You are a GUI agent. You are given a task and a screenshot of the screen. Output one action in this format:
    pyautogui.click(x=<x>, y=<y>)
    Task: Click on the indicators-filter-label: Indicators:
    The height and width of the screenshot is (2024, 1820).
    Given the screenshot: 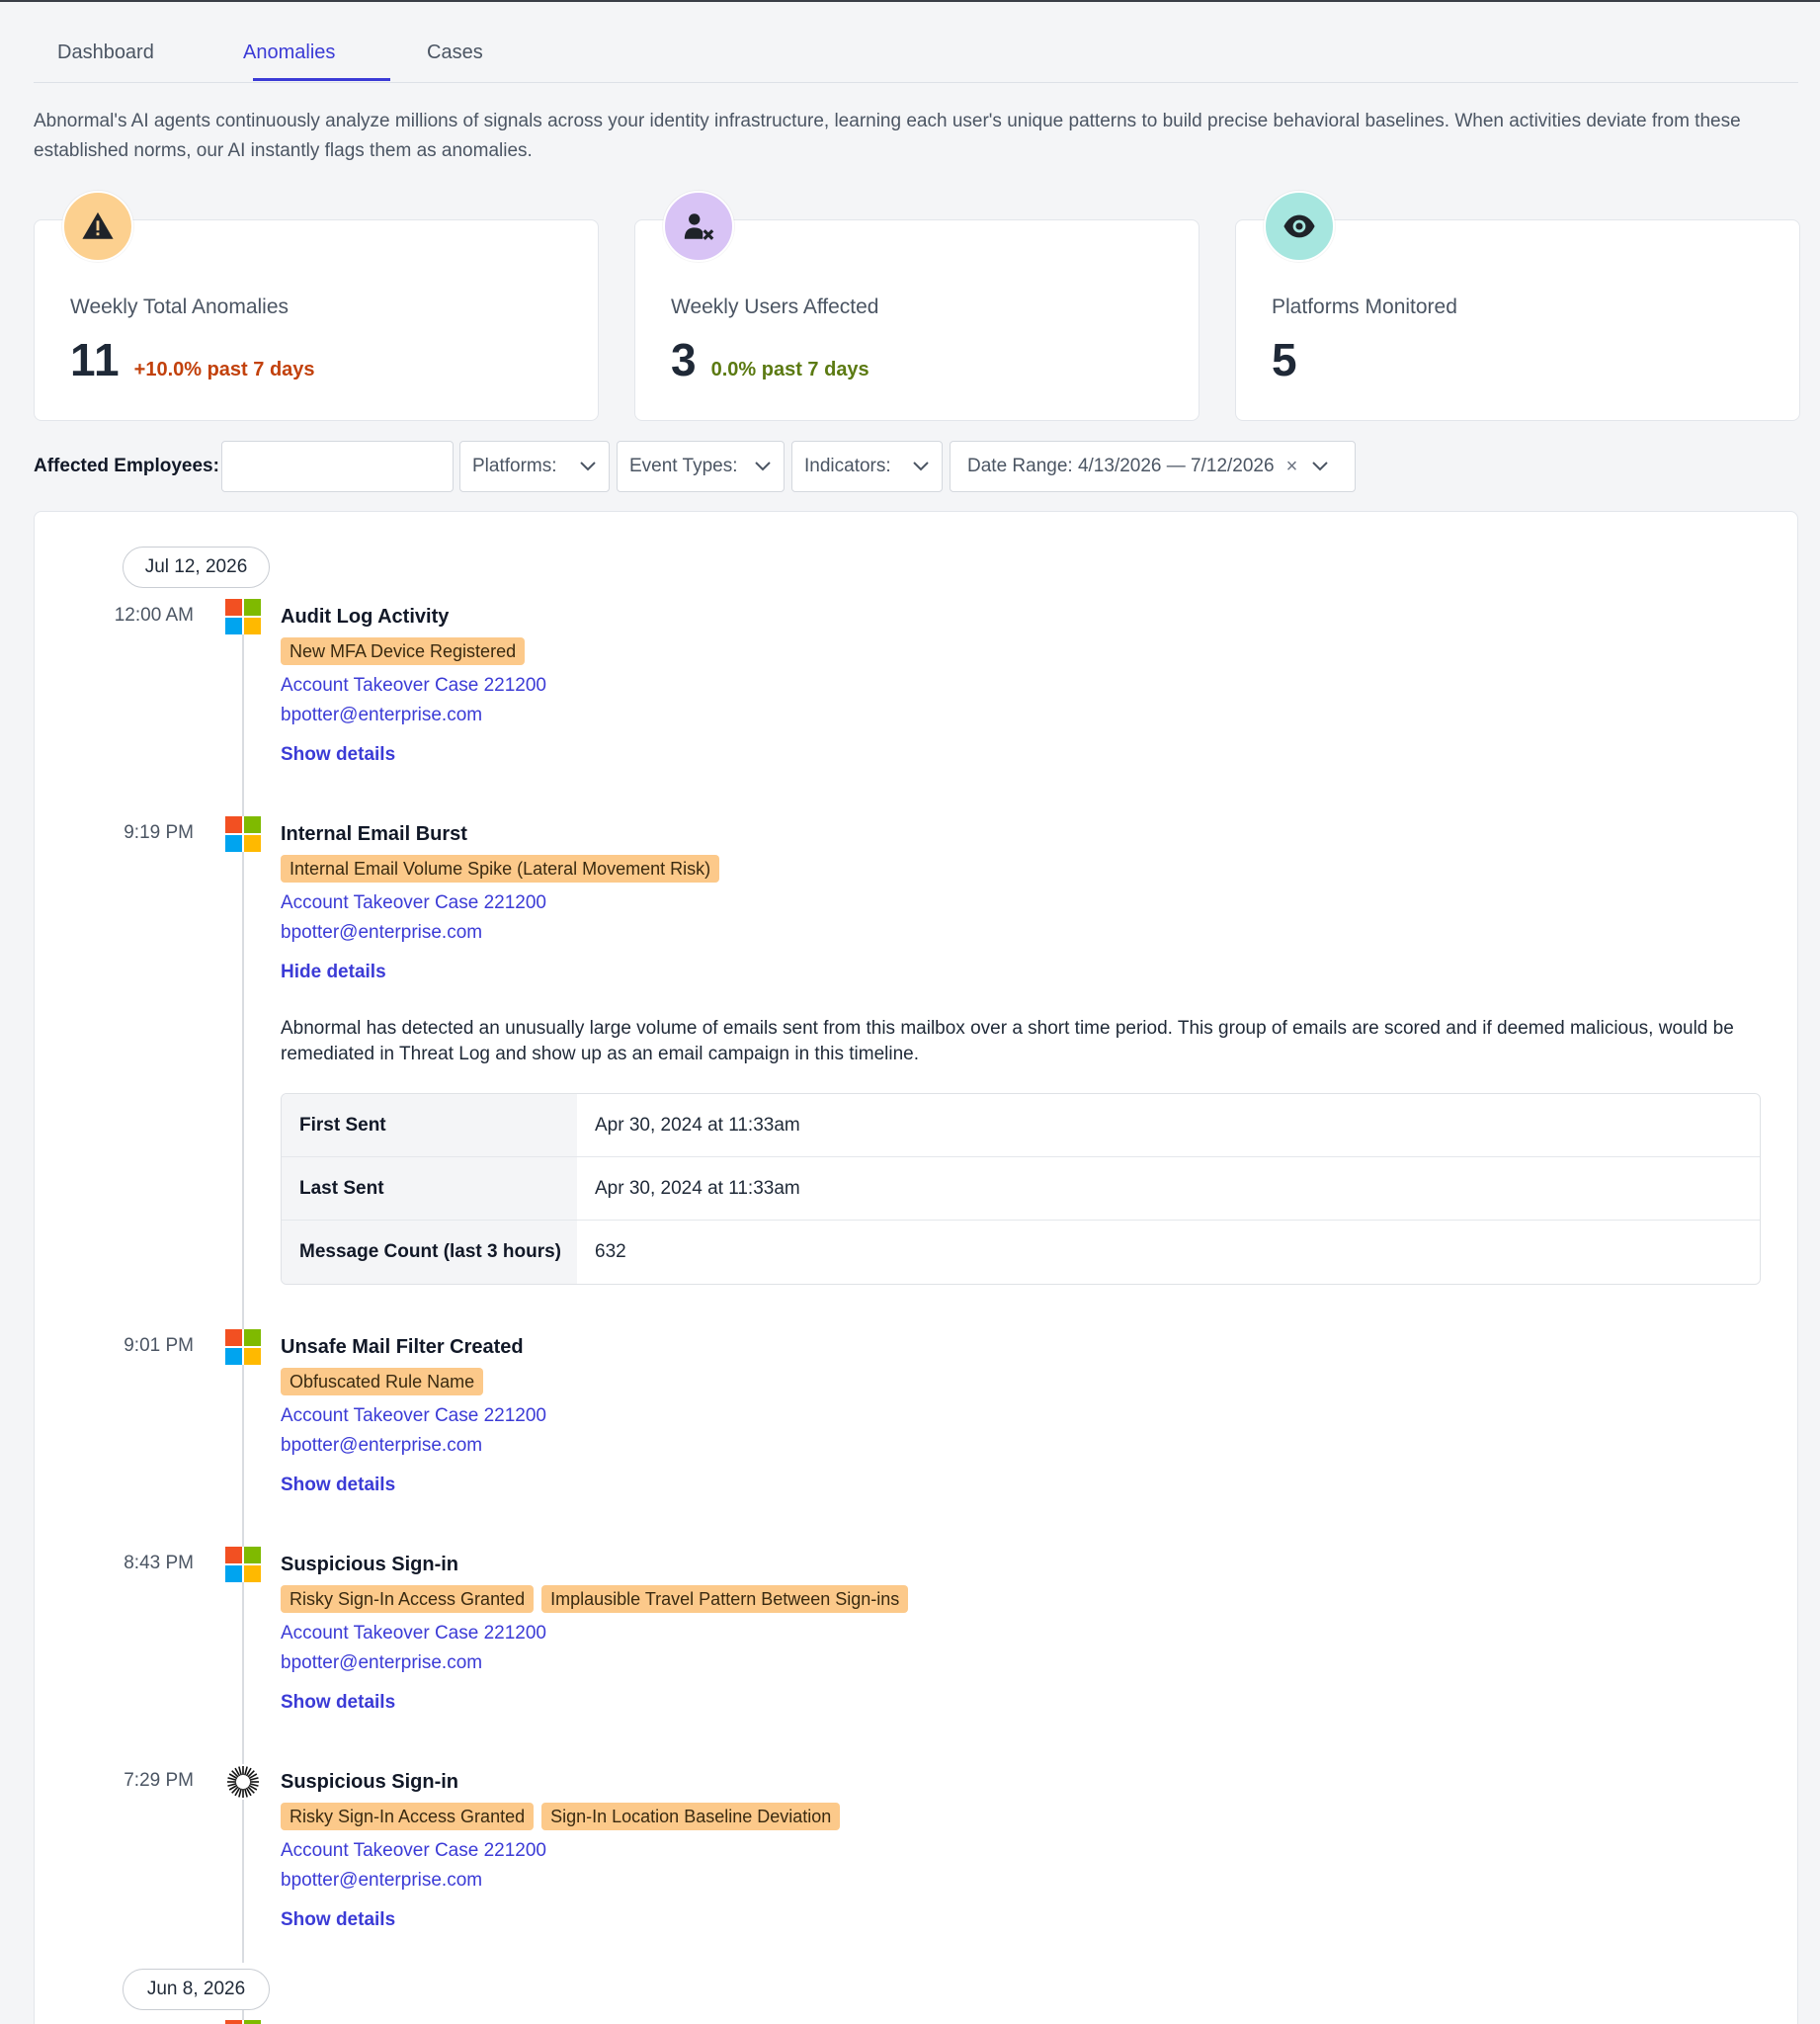 What is the action you would take?
    pyautogui.click(x=847, y=466)
    